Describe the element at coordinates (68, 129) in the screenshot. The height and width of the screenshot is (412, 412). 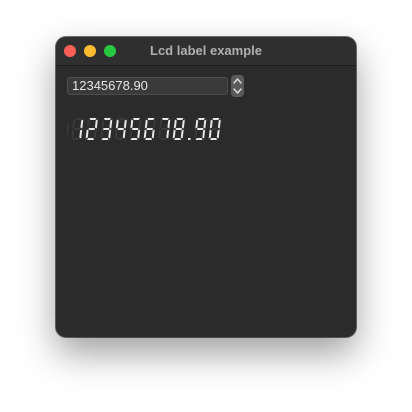
I see `lcd-unused-cell` at that location.